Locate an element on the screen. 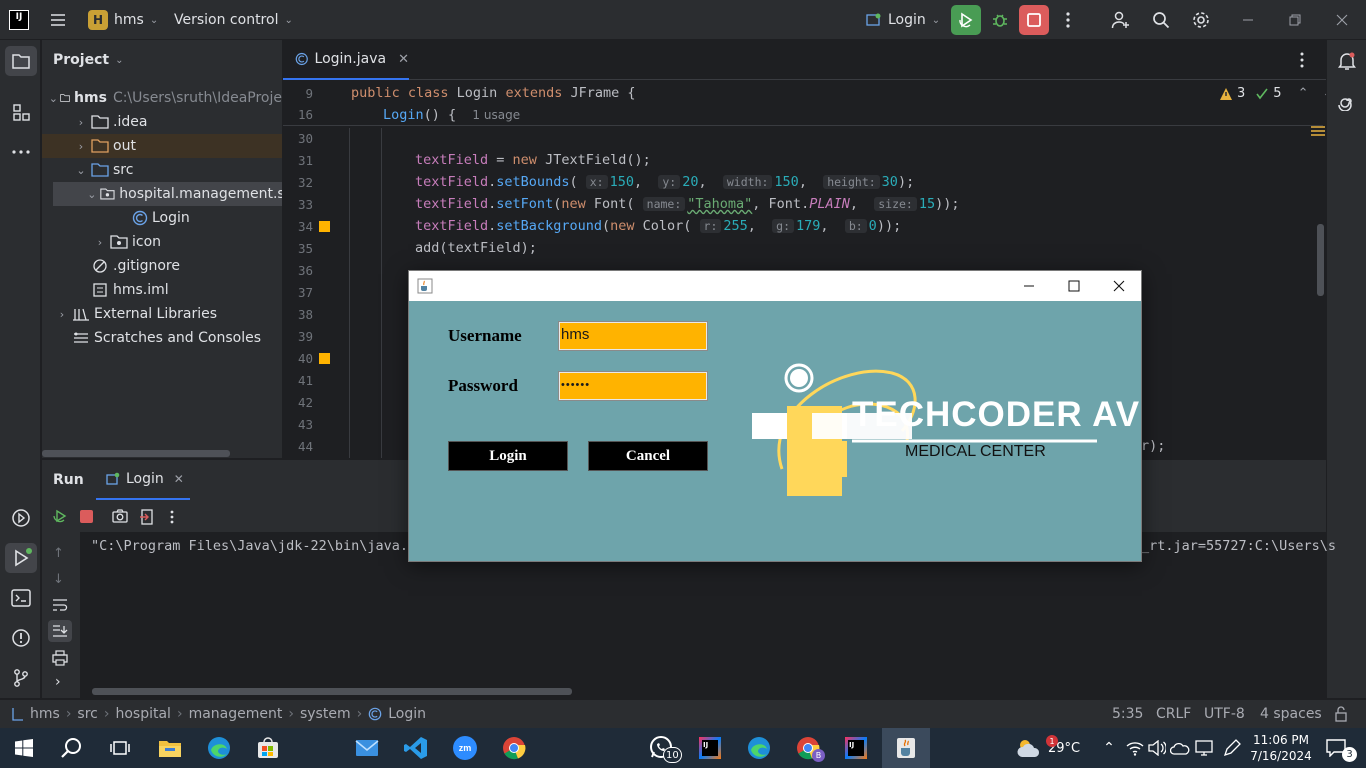  git-tool-button is located at coordinates (20, 678).